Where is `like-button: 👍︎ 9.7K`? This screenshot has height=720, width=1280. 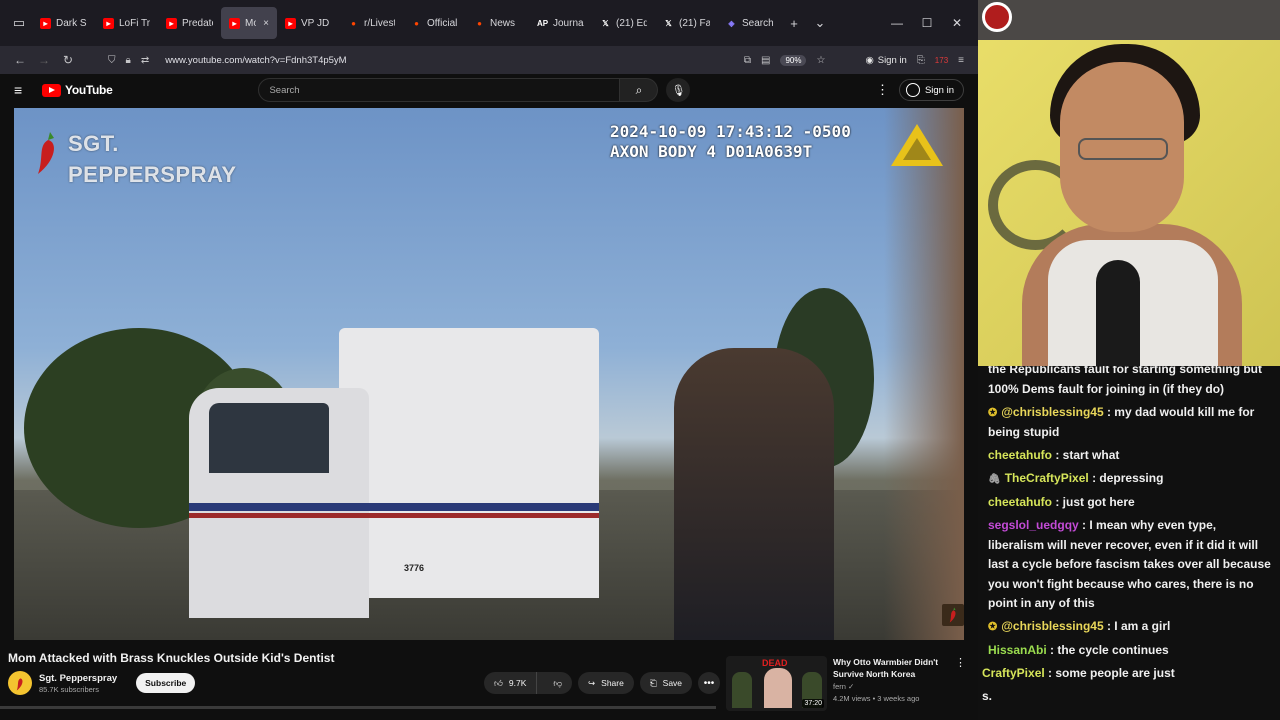
like-button: 👍︎ 9.7K is located at coordinates (511, 683).